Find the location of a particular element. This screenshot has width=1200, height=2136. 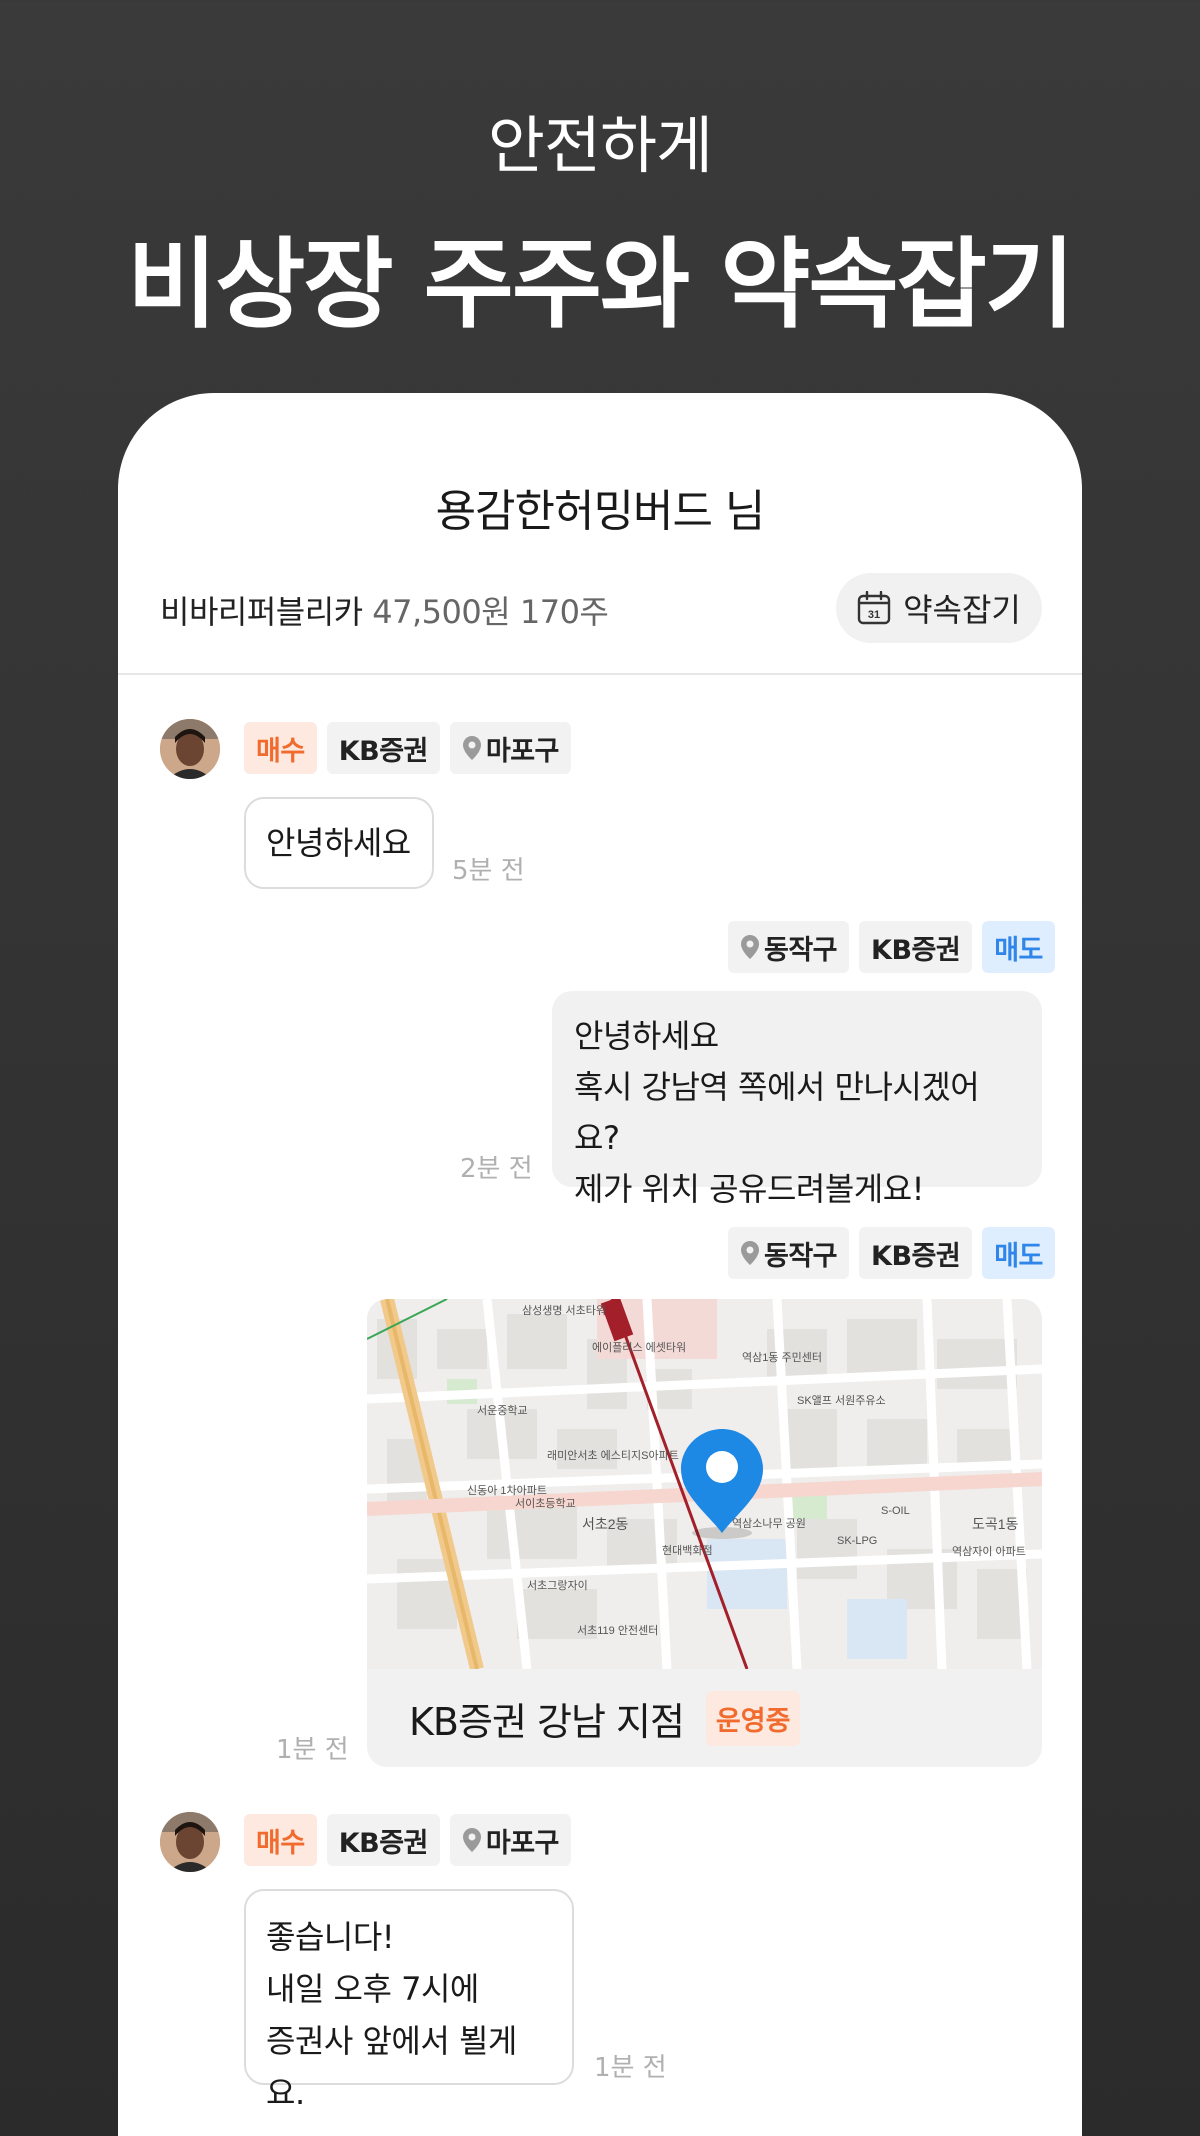

map-label: SK-LPG is located at coordinates (857, 1541).